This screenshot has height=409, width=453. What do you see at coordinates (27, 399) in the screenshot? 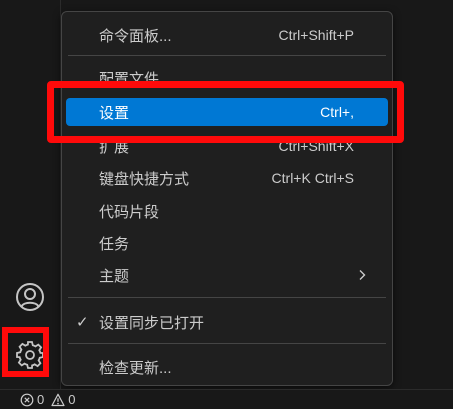
I see `error-icon` at bounding box center [27, 399].